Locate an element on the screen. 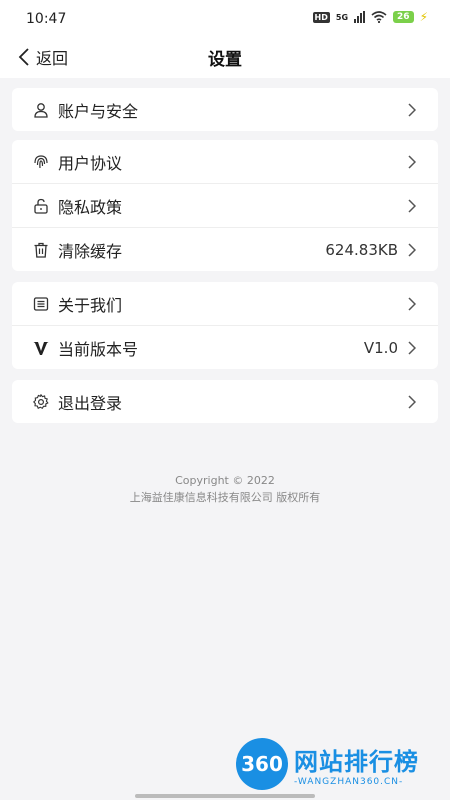 The height and width of the screenshot is (800, 450). menu-item-version: 当前版本号 V1.0 is located at coordinates (225, 347).